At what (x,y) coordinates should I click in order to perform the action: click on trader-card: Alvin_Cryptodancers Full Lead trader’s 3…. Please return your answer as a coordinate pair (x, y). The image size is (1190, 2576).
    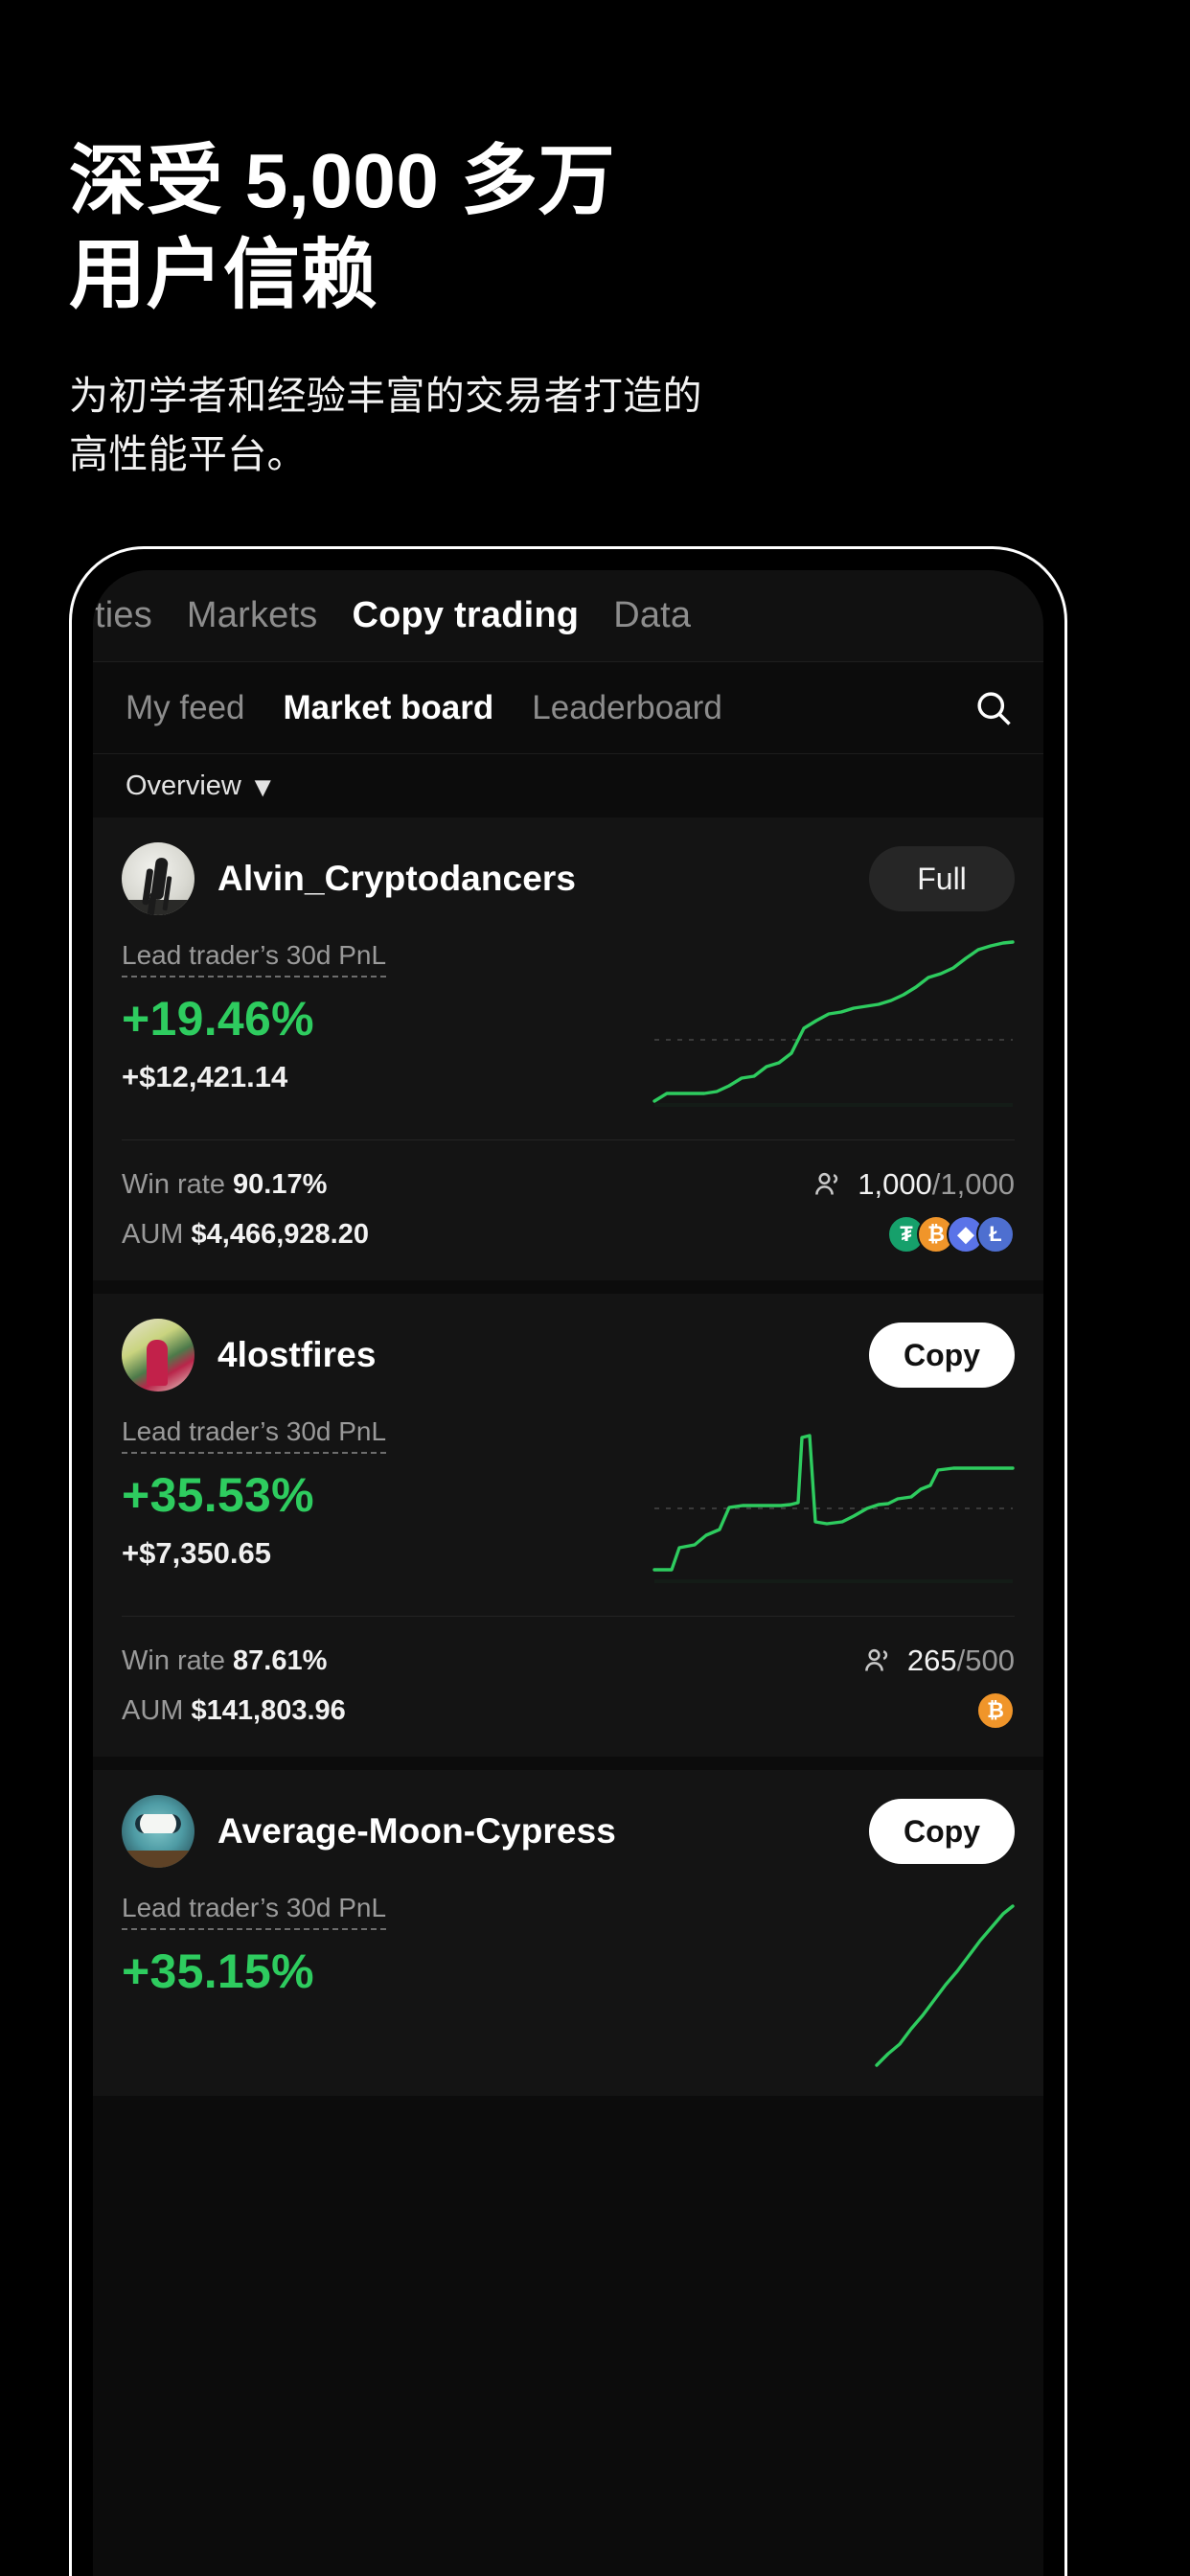
    Looking at the image, I should click on (568, 1048).